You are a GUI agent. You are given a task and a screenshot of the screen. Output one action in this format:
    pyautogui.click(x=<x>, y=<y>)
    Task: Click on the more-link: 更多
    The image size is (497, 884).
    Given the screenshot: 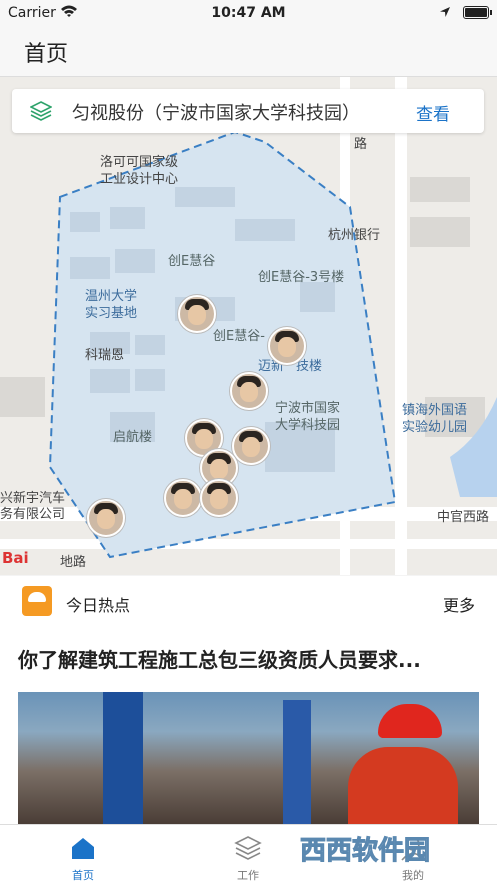 What is the action you would take?
    pyautogui.click(x=459, y=604)
    